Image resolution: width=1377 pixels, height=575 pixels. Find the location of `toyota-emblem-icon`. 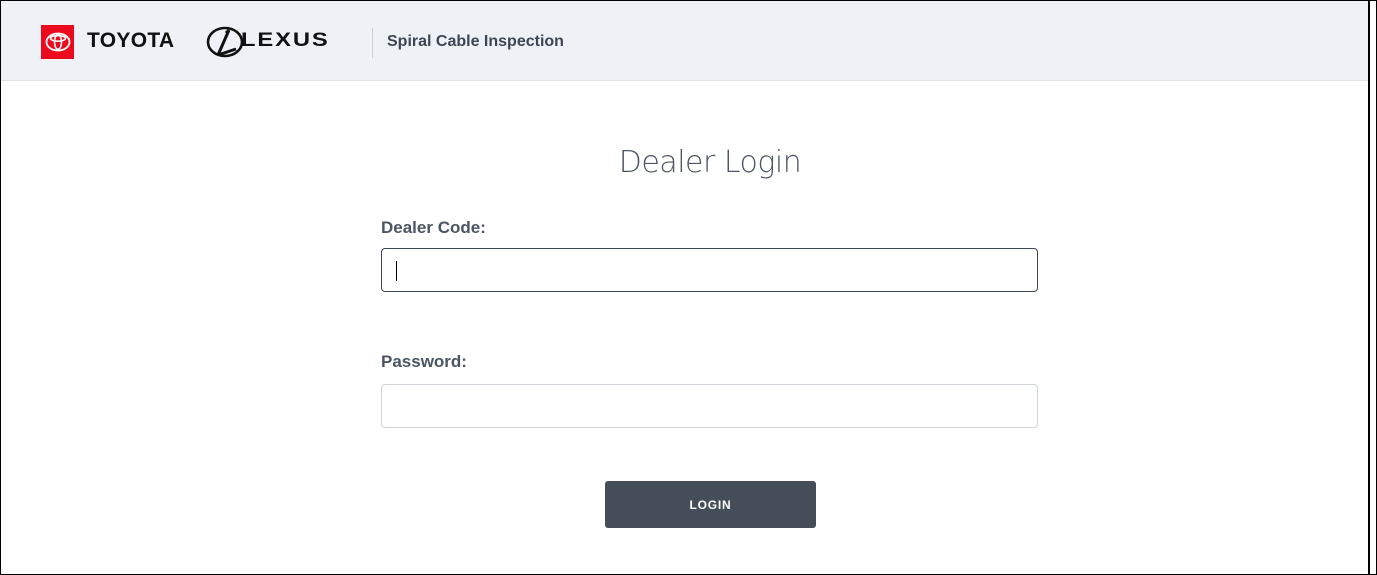

toyota-emblem-icon is located at coordinates (57, 42).